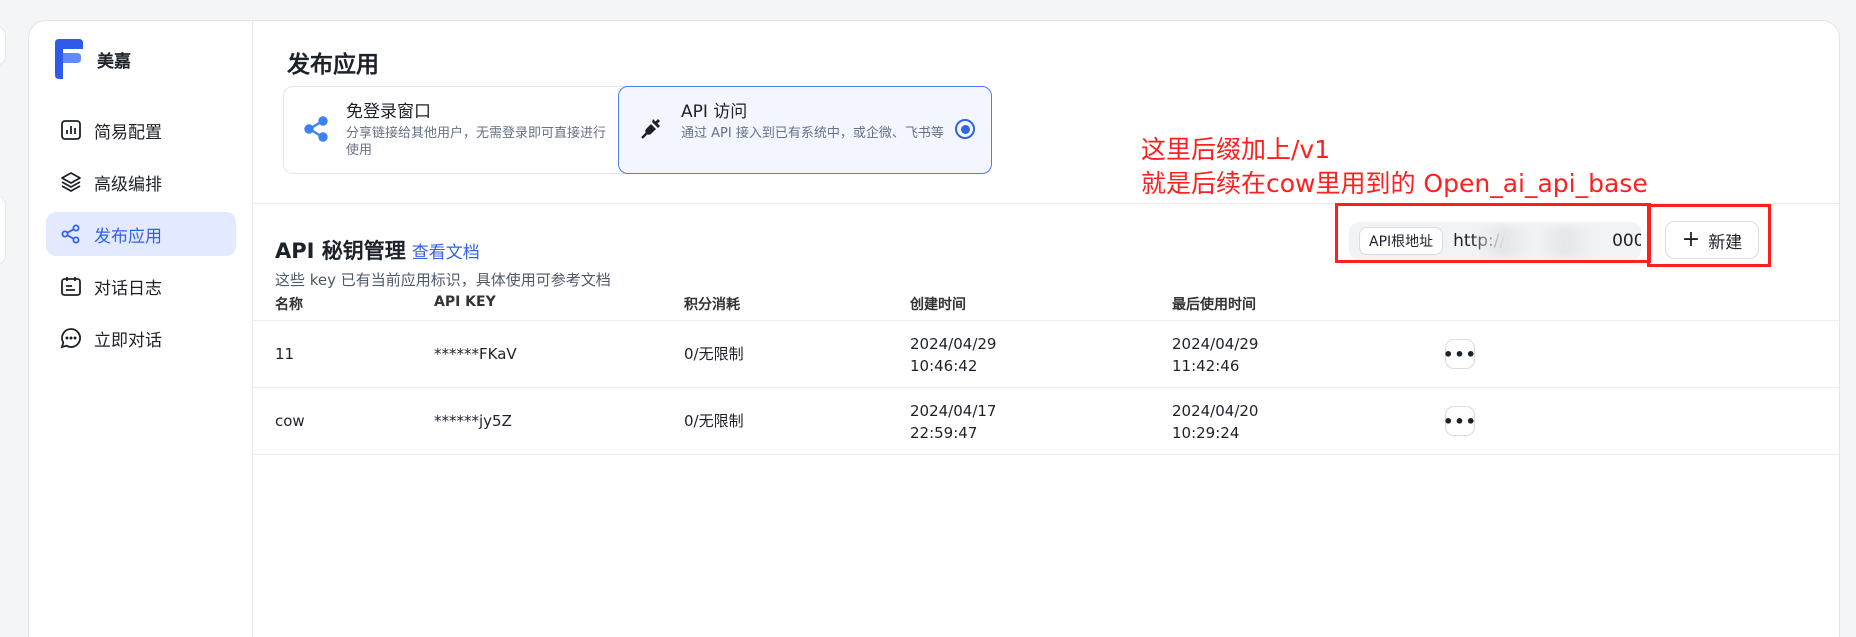  What do you see at coordinates (1725, 242) in the screenshot?
I see `new-button-label: 新建` at bounding box center [1725, 242].